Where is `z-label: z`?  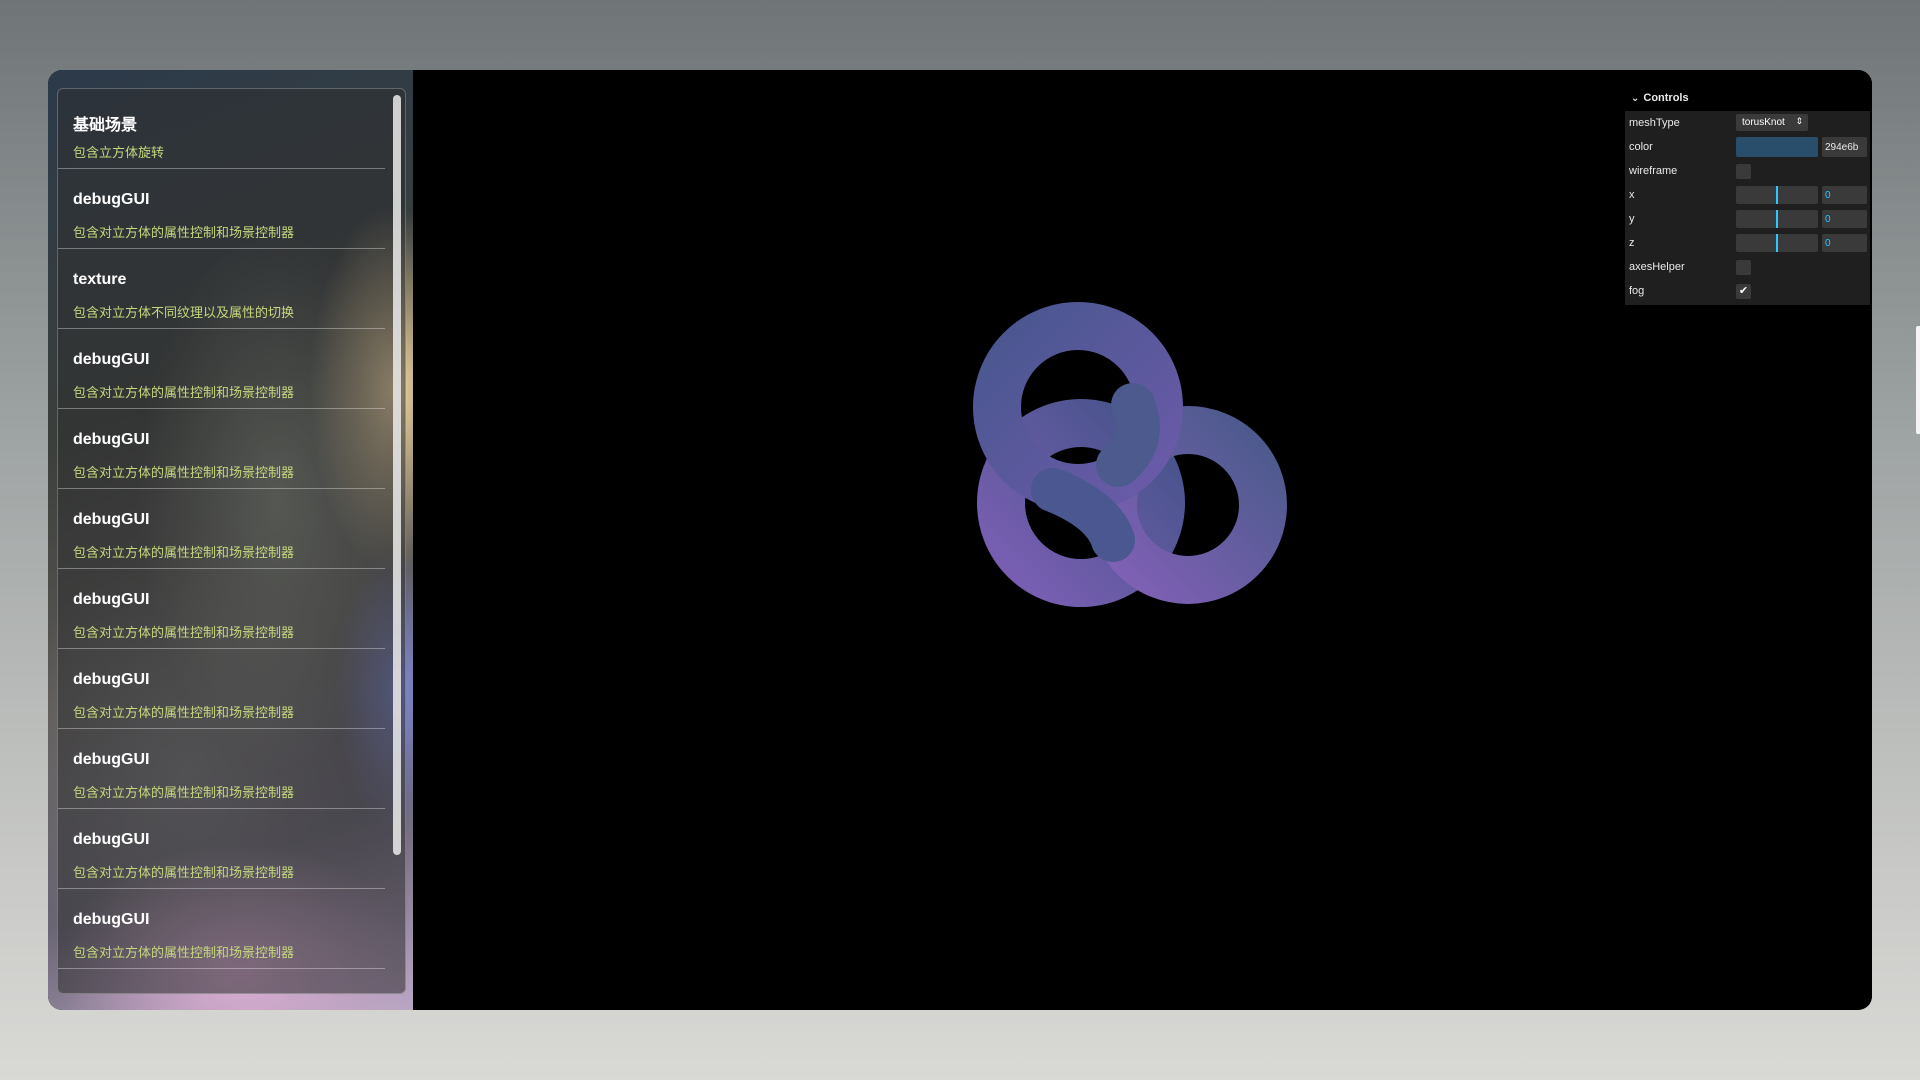
z-label: z is located at coordinates (1632, 243).